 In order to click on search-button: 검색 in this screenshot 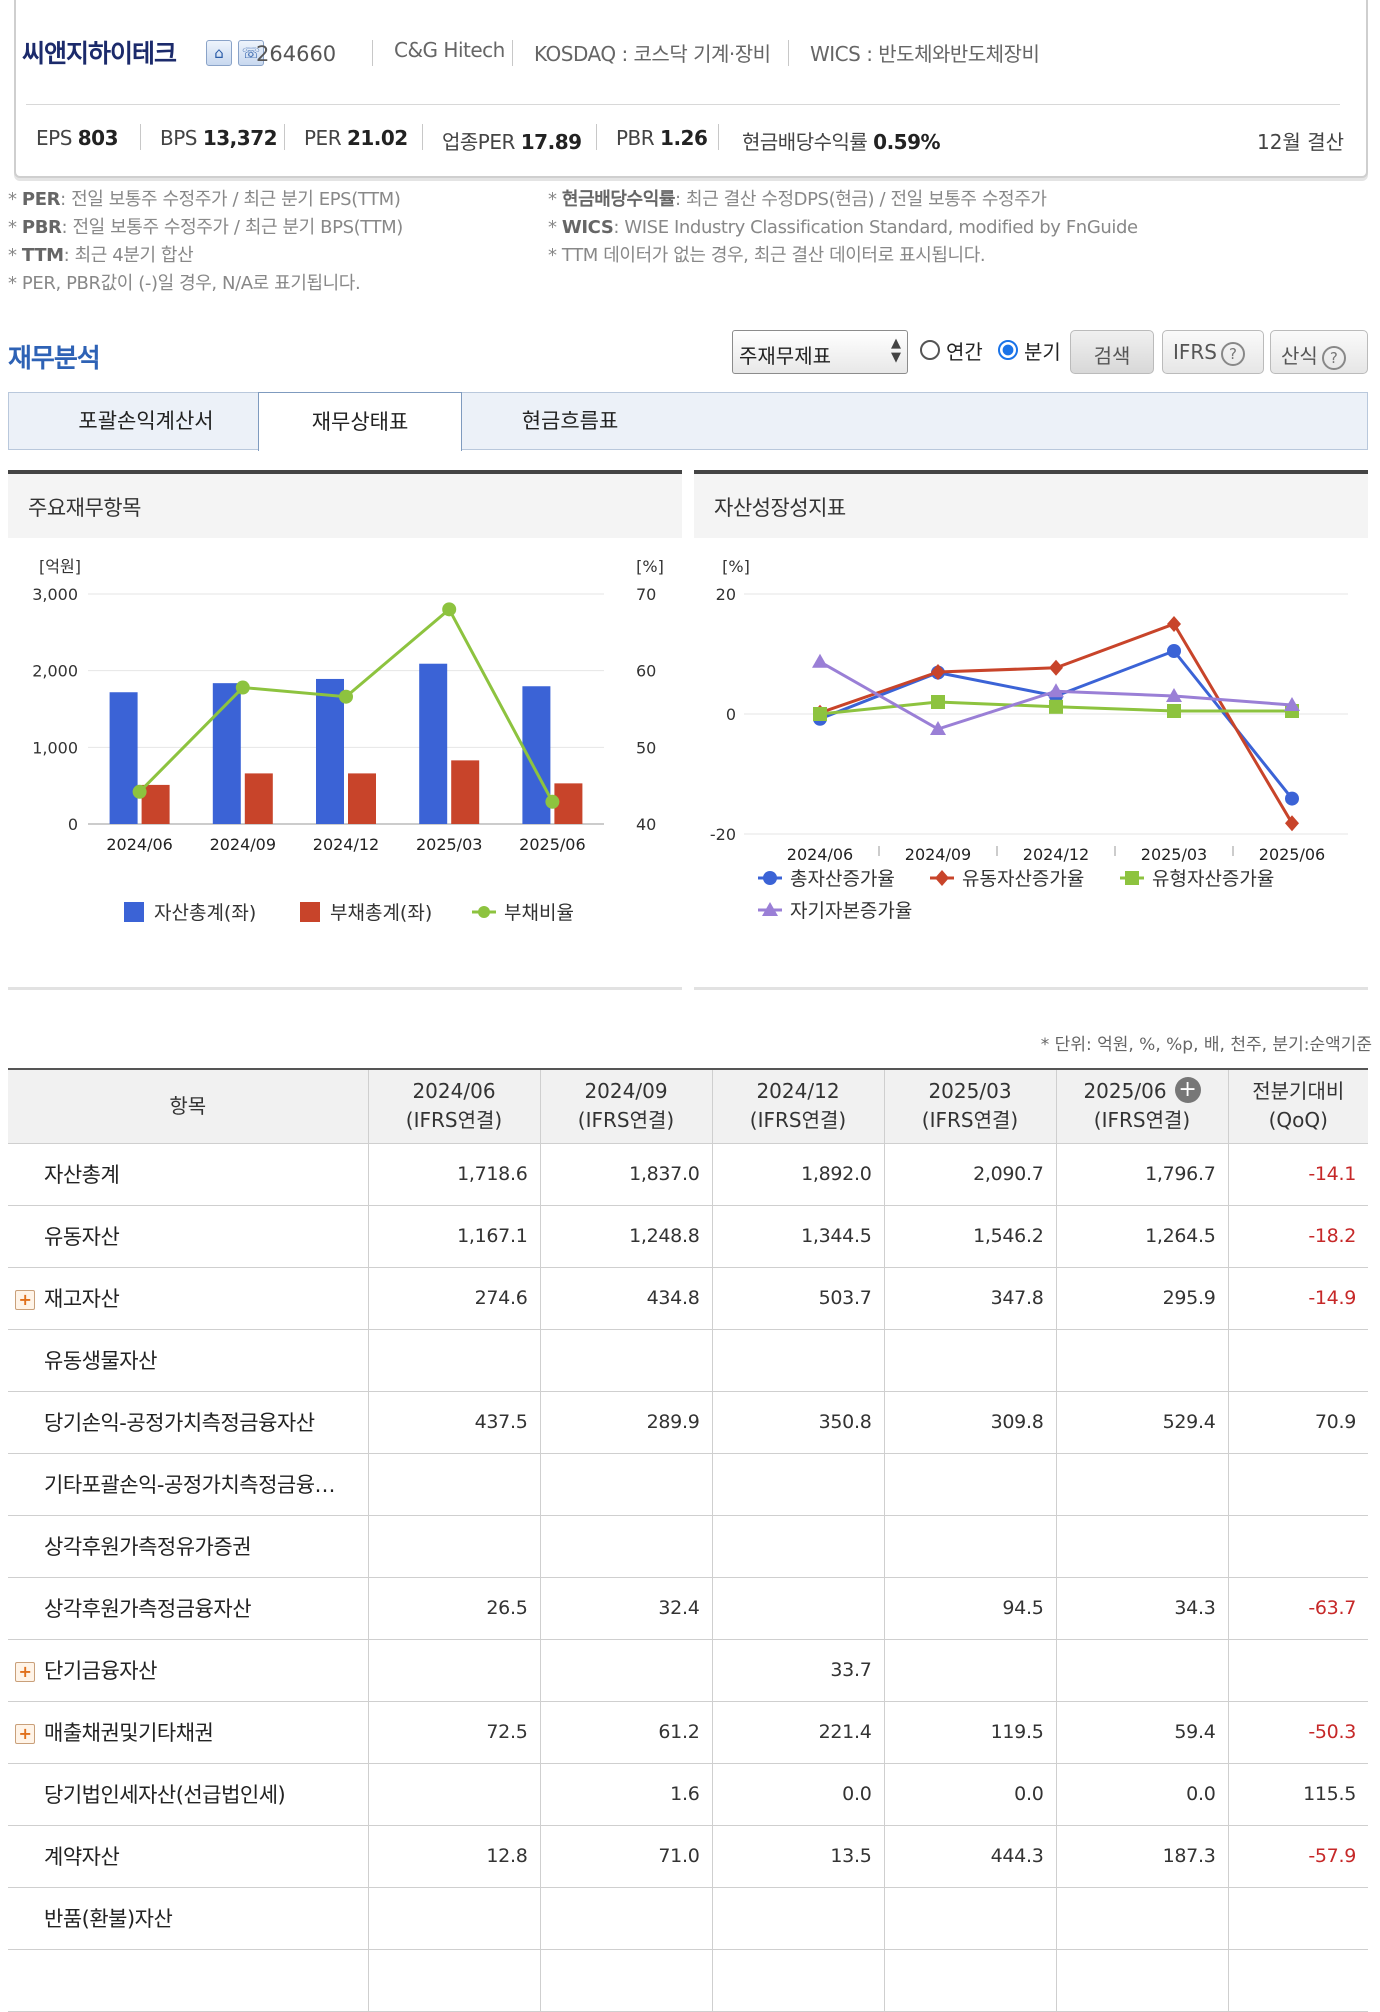, I will do `click(1112, 352)`.